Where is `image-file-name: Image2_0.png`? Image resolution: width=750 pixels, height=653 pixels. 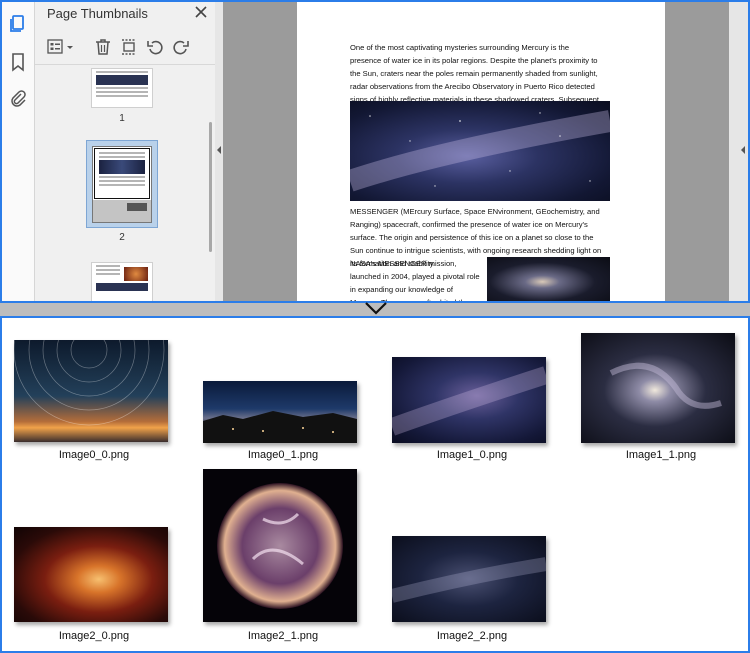
image-file-name: Image2_0.png is located at coordinates (94, 636).